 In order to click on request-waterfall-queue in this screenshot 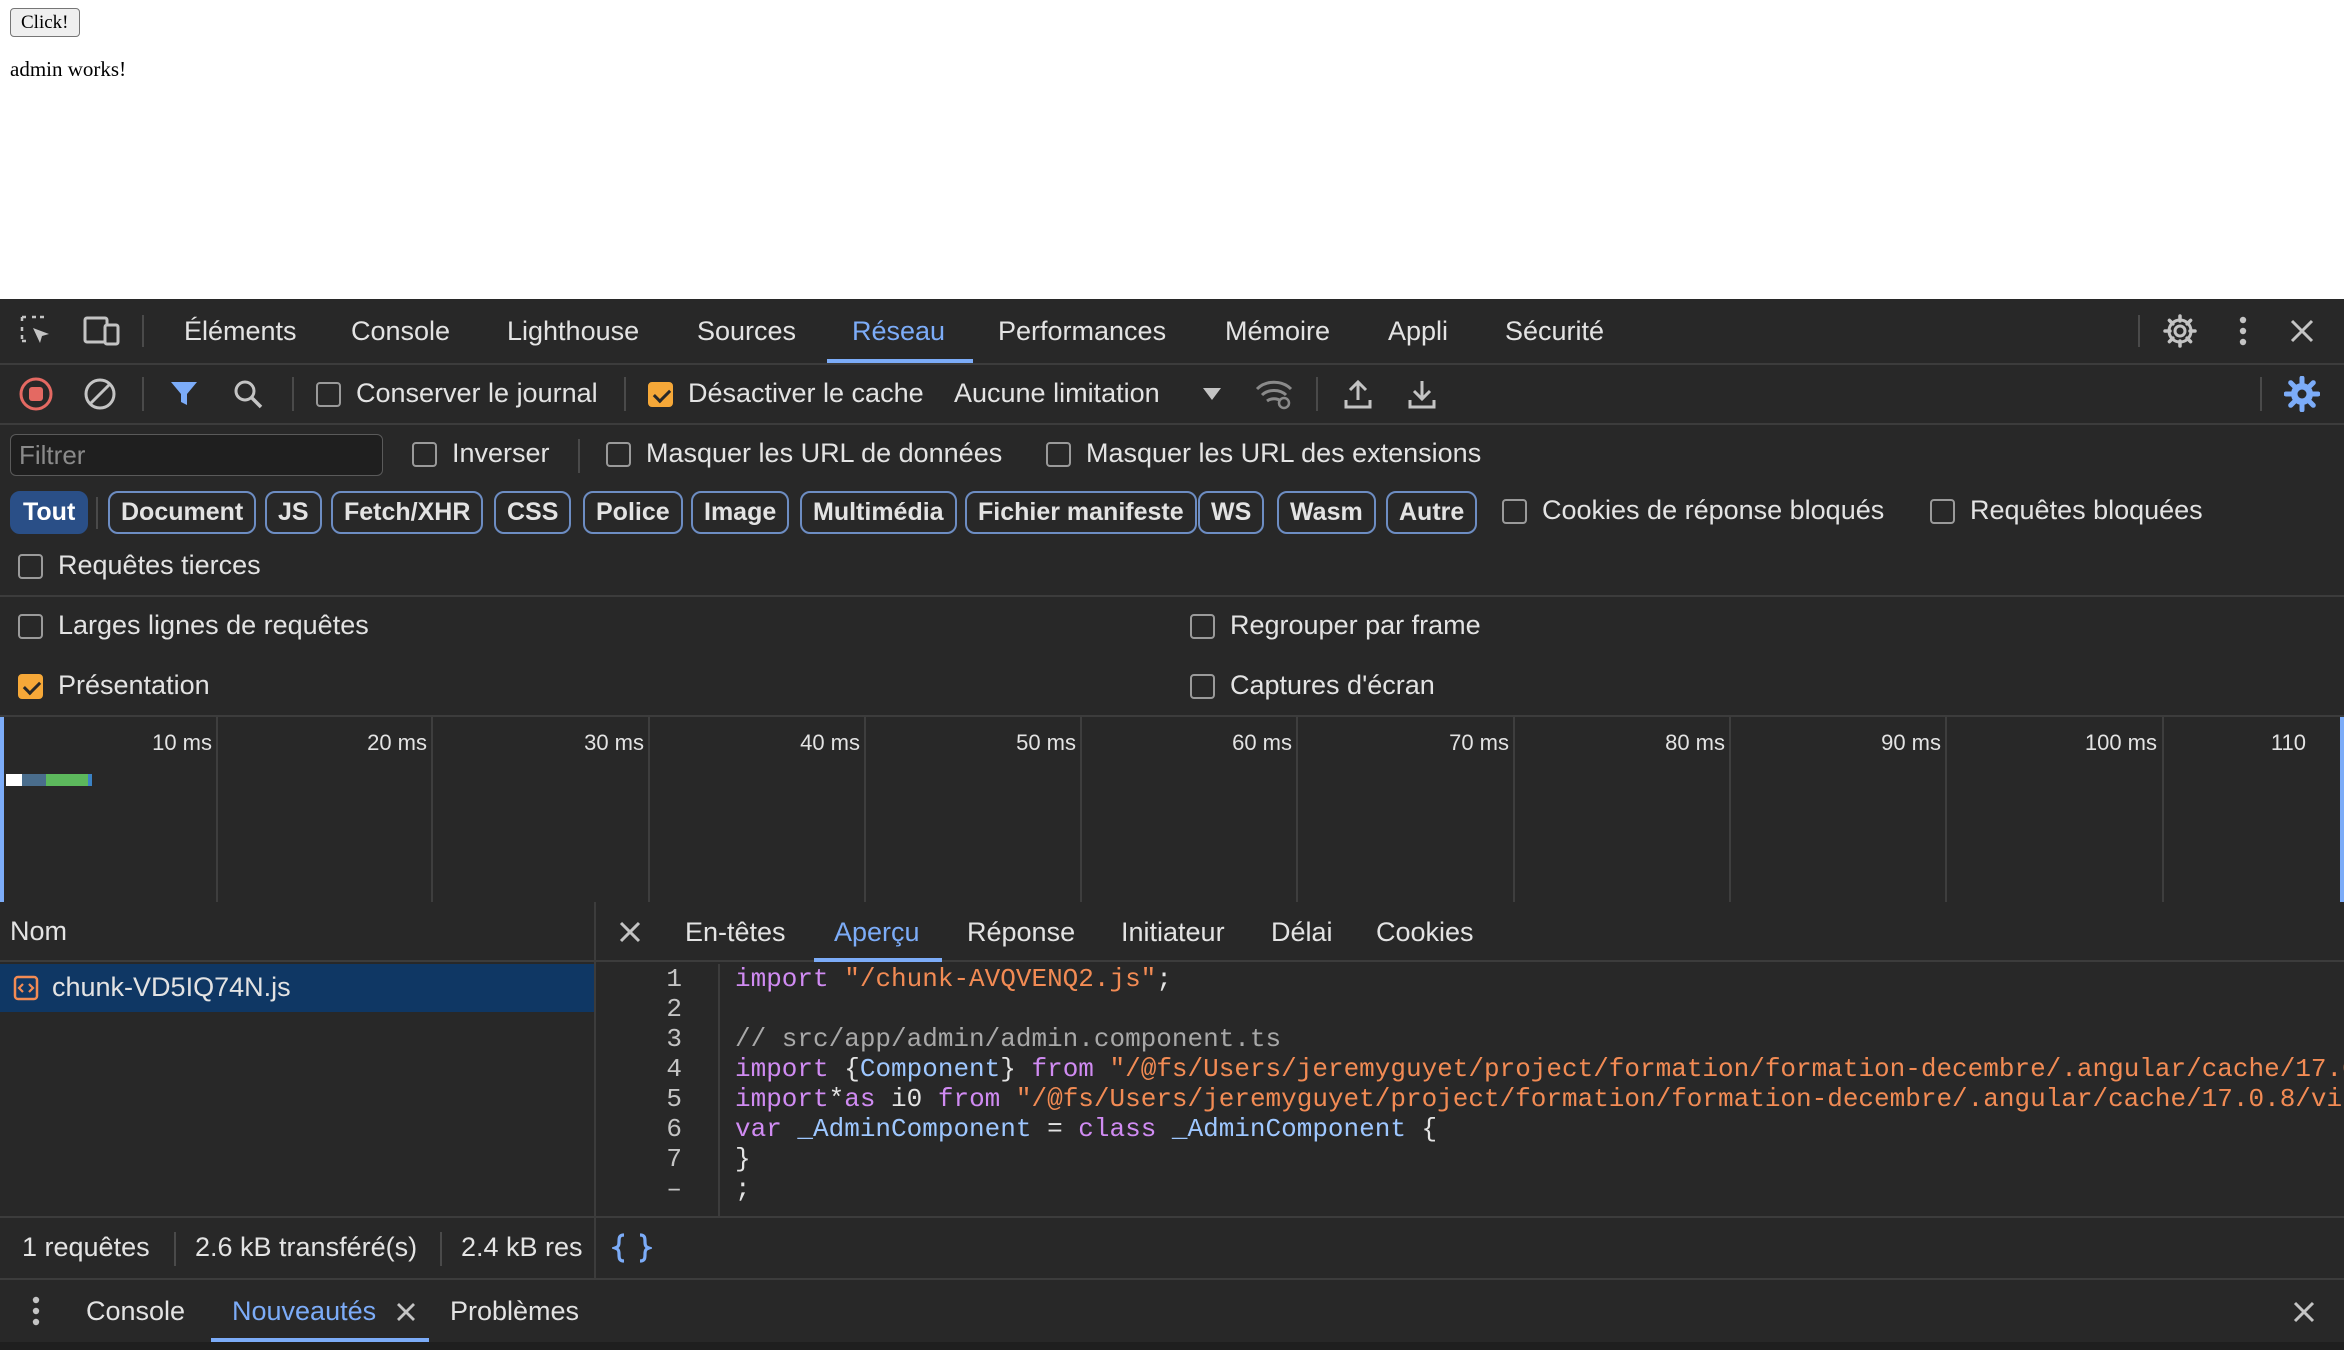, I will do `click(14, 780)`.